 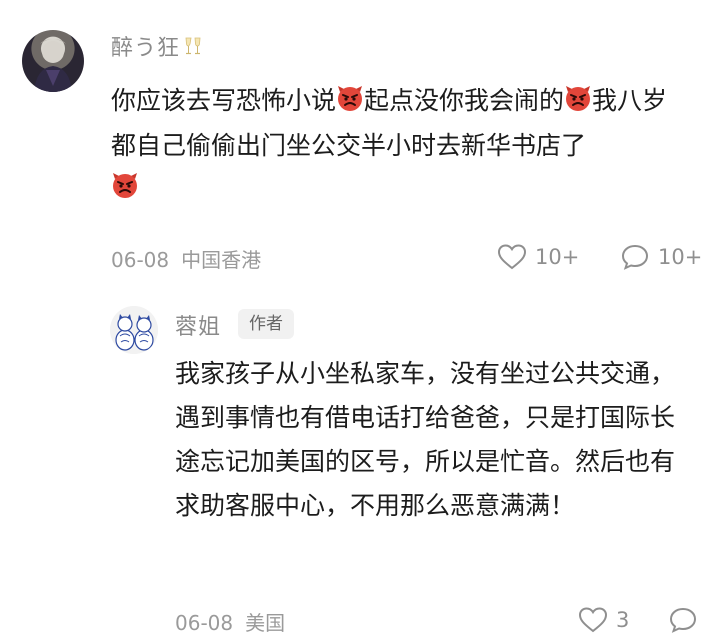 What do you see at coordinates (266, 324) in the screenshot?
I see `author-badge: 作者` at bounding box center [266, 324].